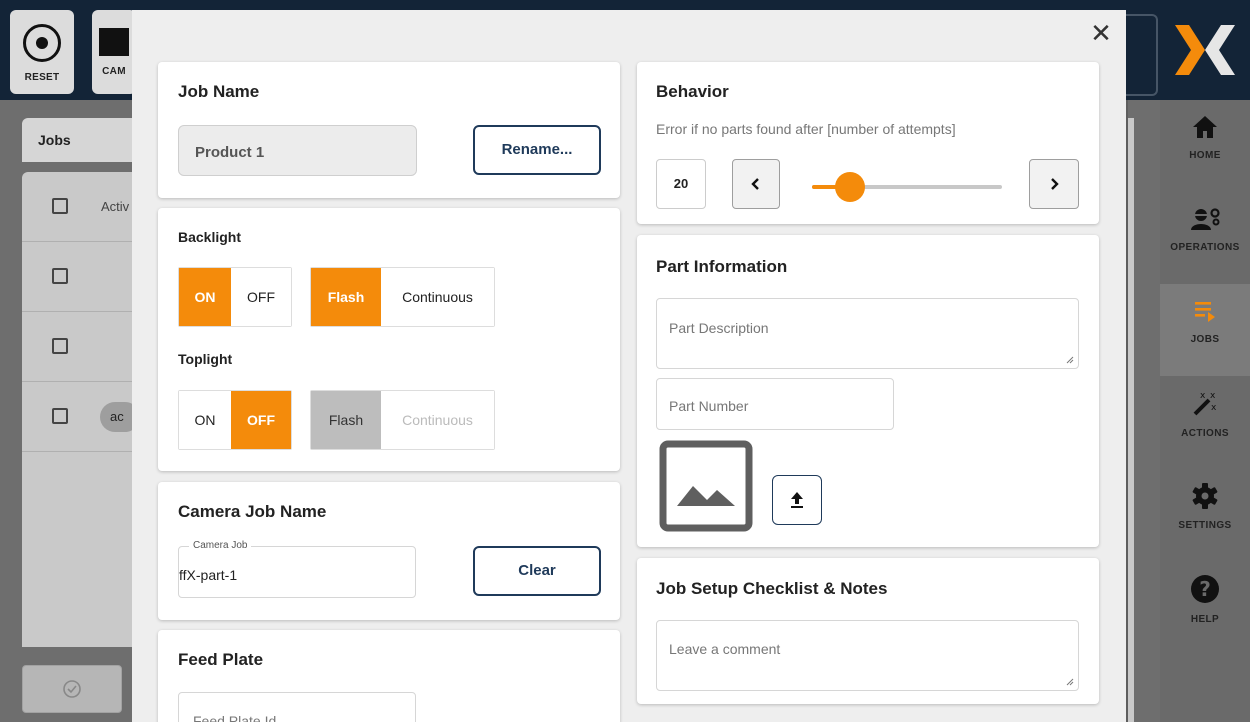 The height and width of the screenshot is (722, 1250). What do you see at coordinates (709, 406) in the screenshot?
I see `part-number-placeholder: Part Number` at bounding box center [709, 406].